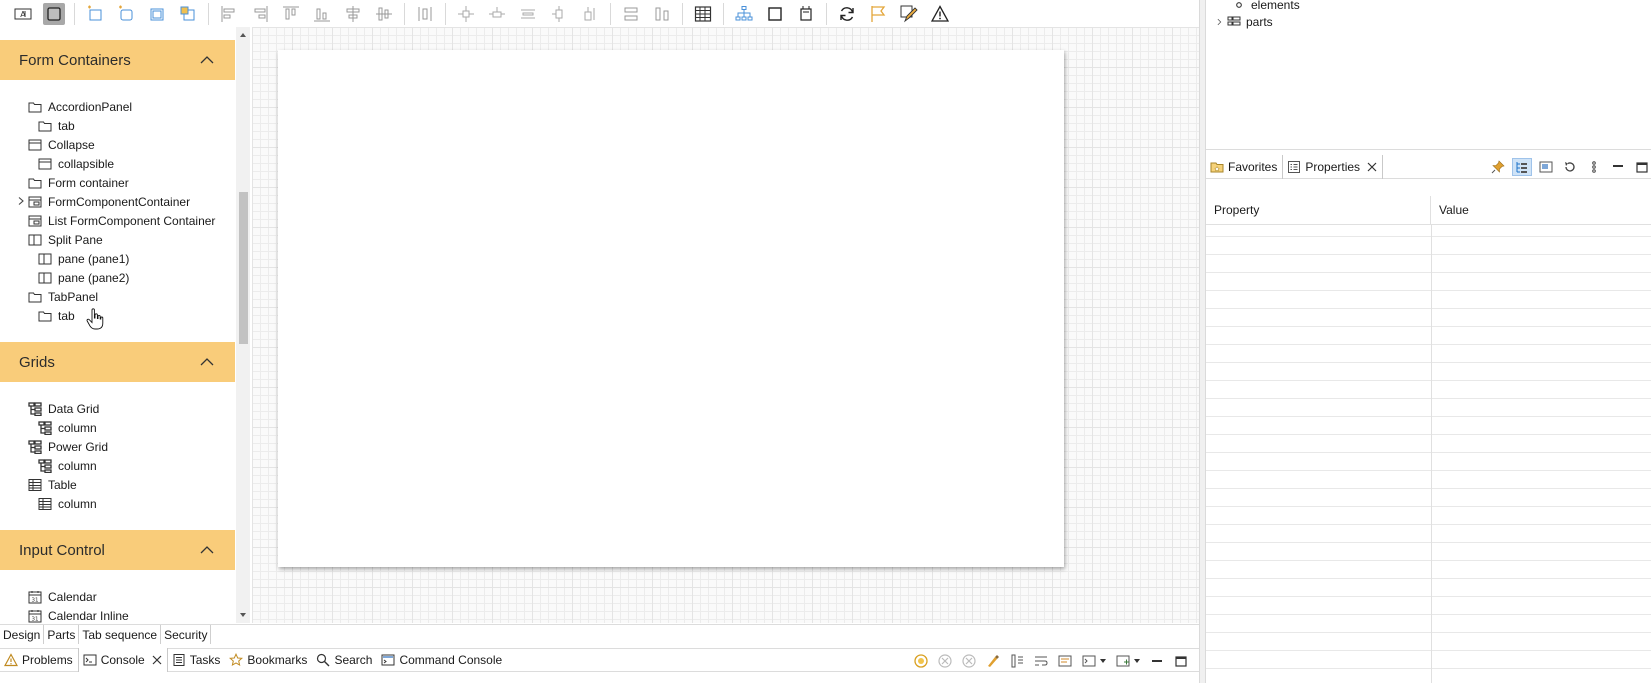  What do you see at coordinates (117, 258) in the screenshot?
I see `palette-item: pane (pane1)` at bounding box center [117, 258].